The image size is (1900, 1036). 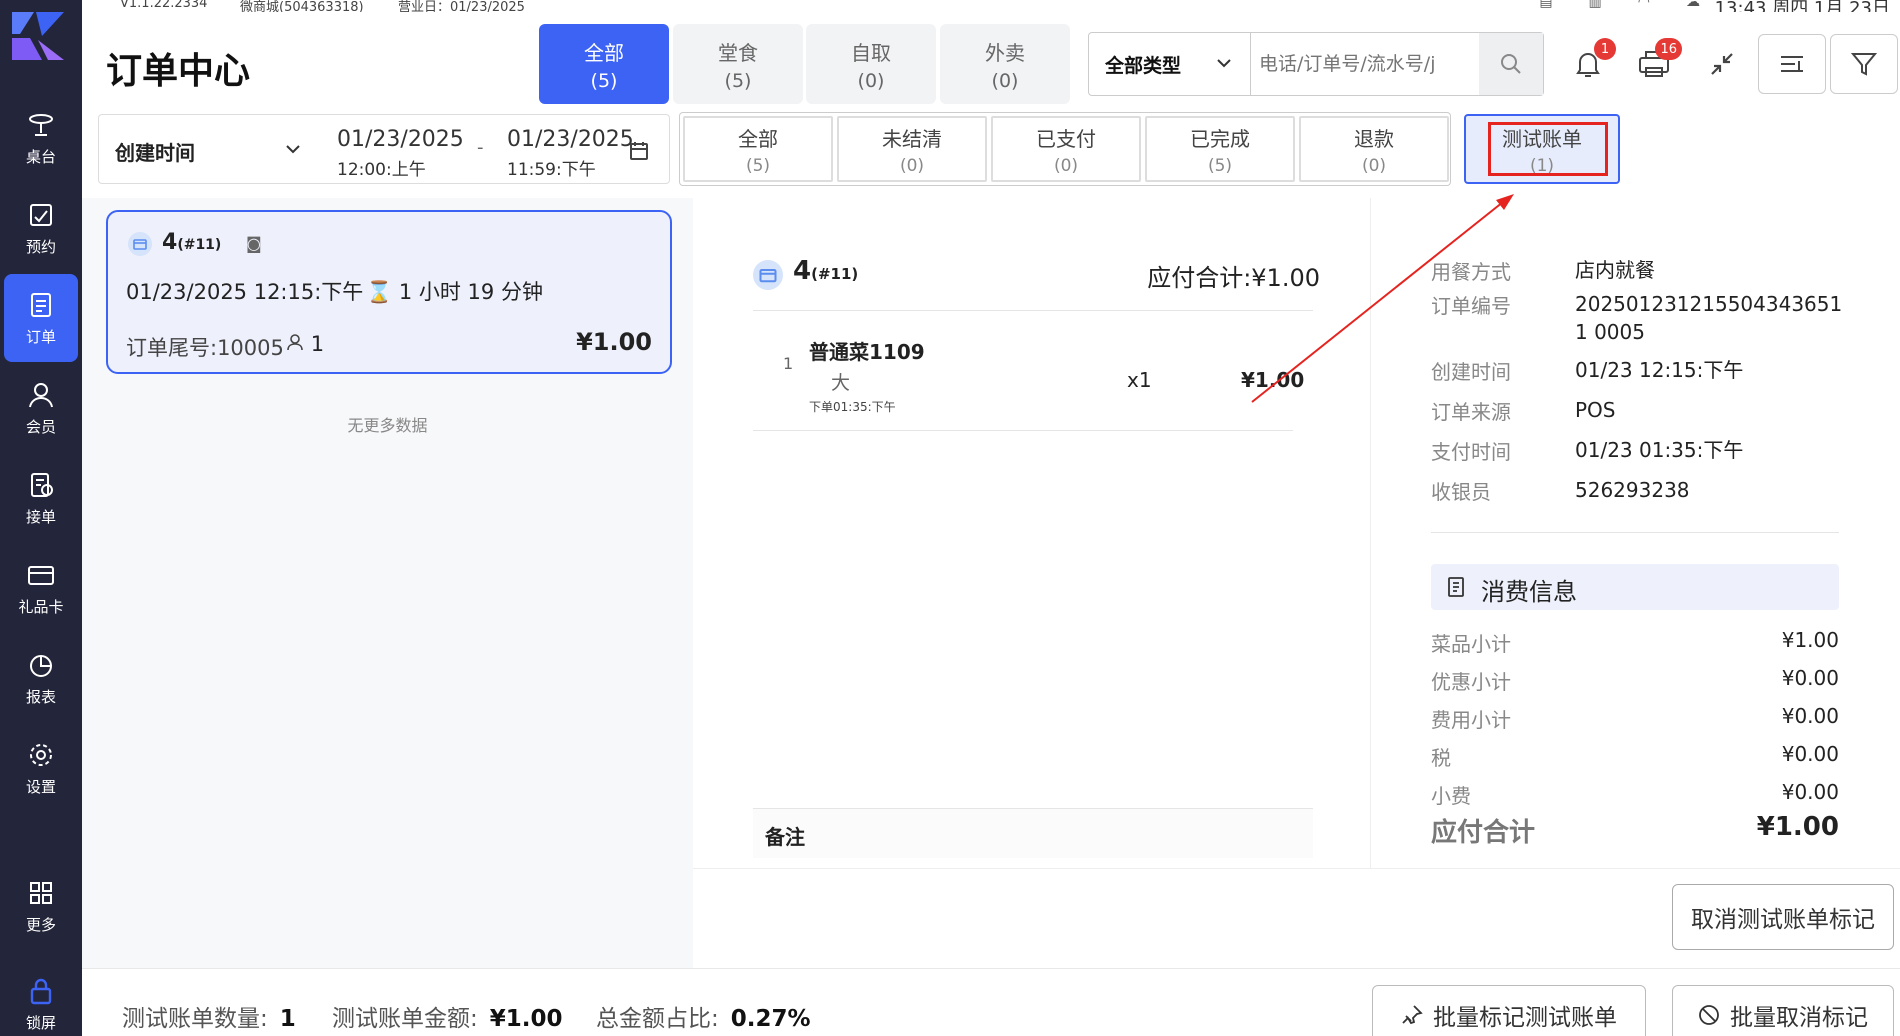 I want to click on status-tab-refund: 退款 (0), so click(x=1374, y=149).